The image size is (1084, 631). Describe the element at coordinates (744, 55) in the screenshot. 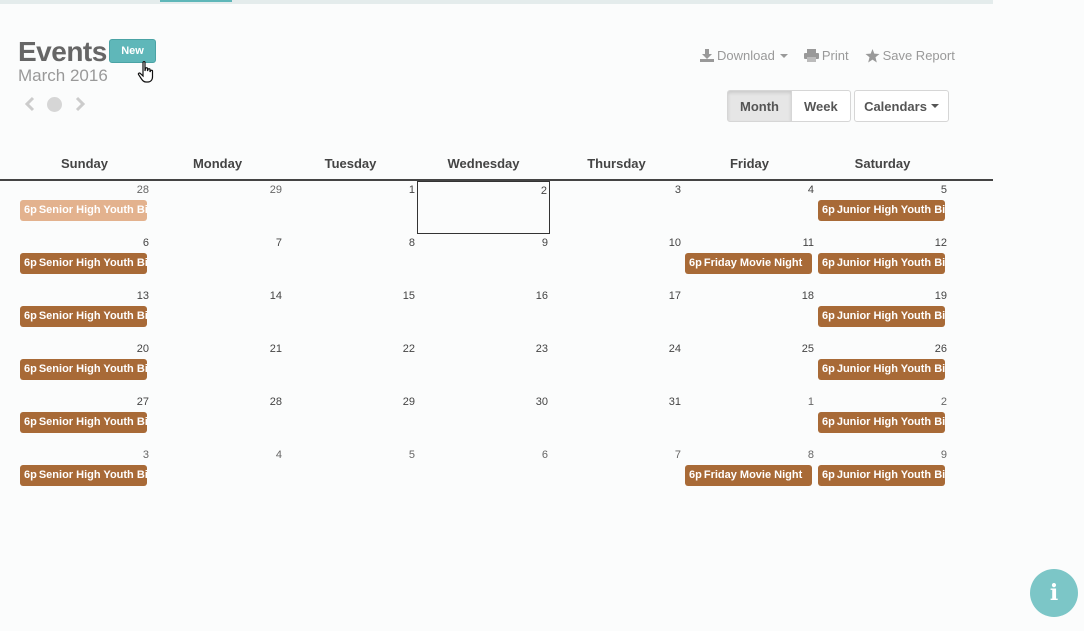

I see `download-button: Download` at that location.